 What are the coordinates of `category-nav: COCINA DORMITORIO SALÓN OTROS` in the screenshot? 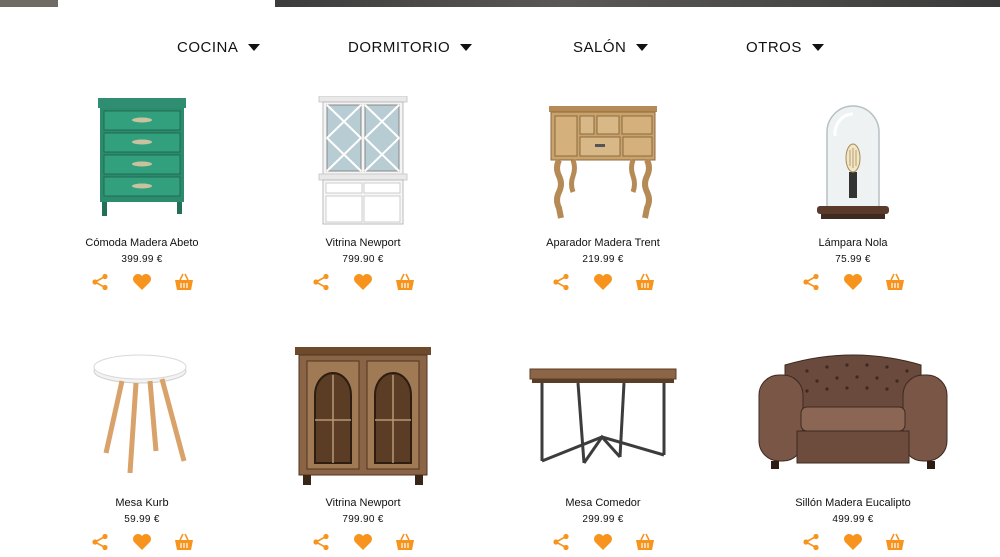 It's located at (500, 47).